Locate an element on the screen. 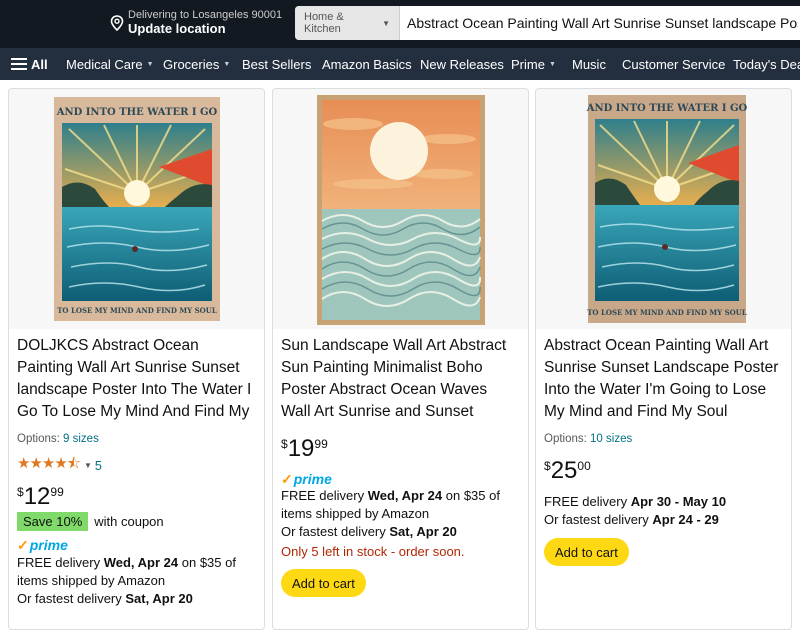 The height and width of the screenshot is (630, 800). delivery-date: Apr 30 - May 10 is located at coordinates (678, 501).